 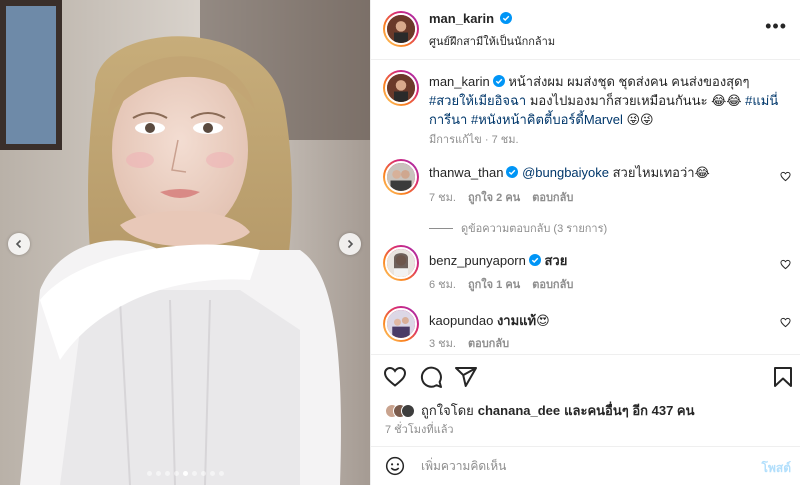 What do you see at coordinates (554, 260) in the screenshot?
I see `comment-body: สวย` at bounding box center [554, 260].